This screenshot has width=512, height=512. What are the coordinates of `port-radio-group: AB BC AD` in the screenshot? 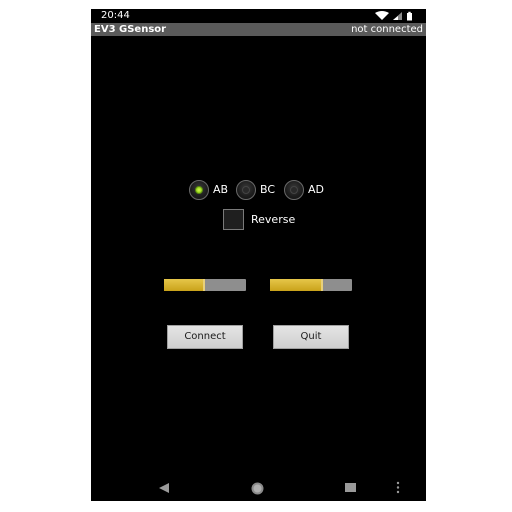 It's located at (269, 190).